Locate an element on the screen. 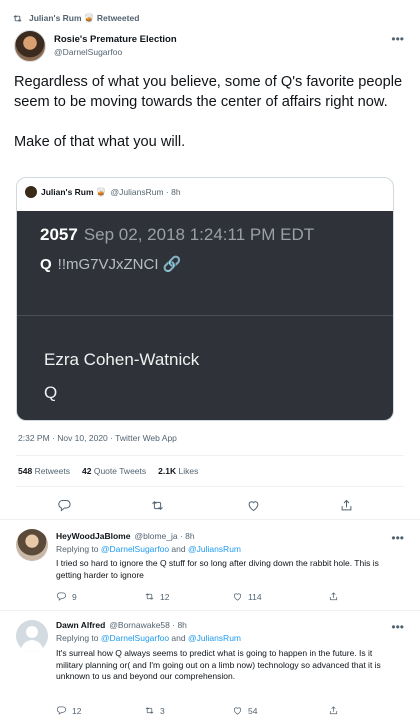  reply-author-name: HeyWoodJaBlome is located at coordinates (93, 536).